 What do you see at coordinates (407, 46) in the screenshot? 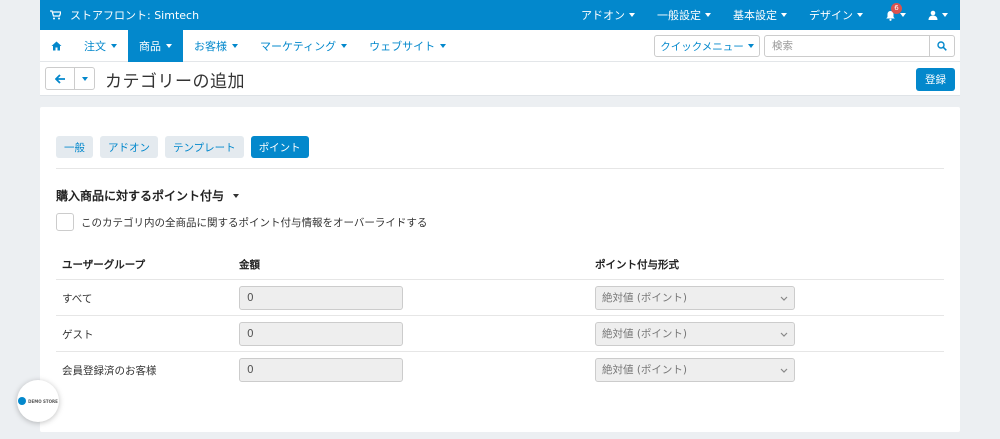
I see `nav-tab-website: ウェブサイト` at bounding box center [407, 46].